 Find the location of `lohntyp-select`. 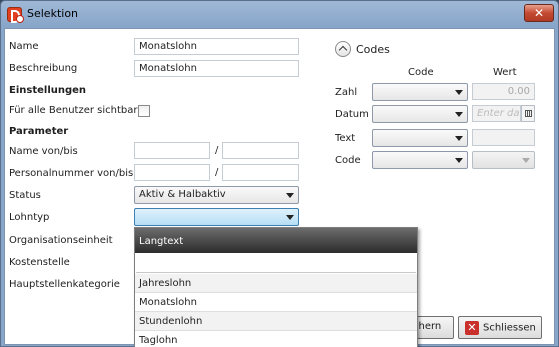

lohntyp-select is located at coordinates (216, 217).